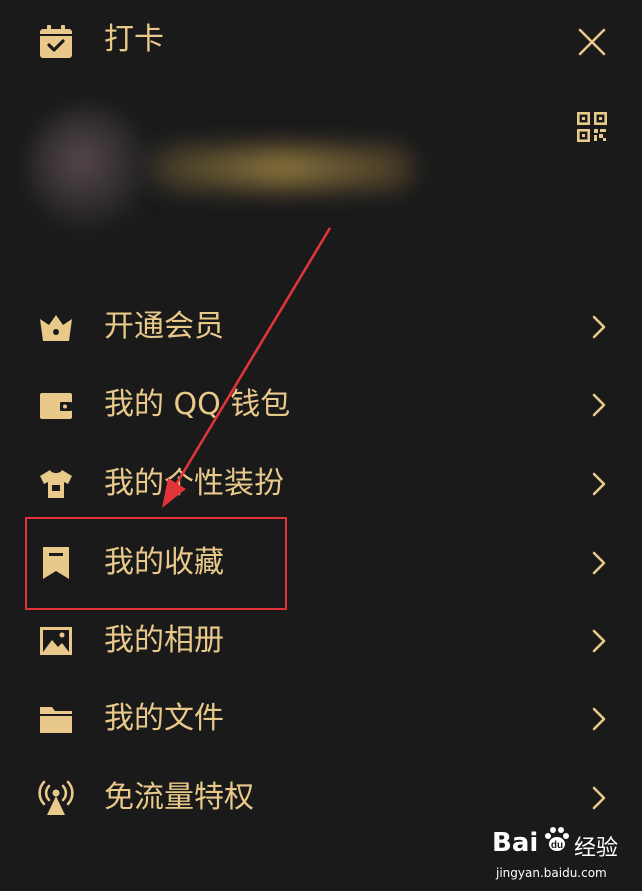  Describe the element at coordinates (56, 406) in the screenshot. I see `wallet-icon` at that location.